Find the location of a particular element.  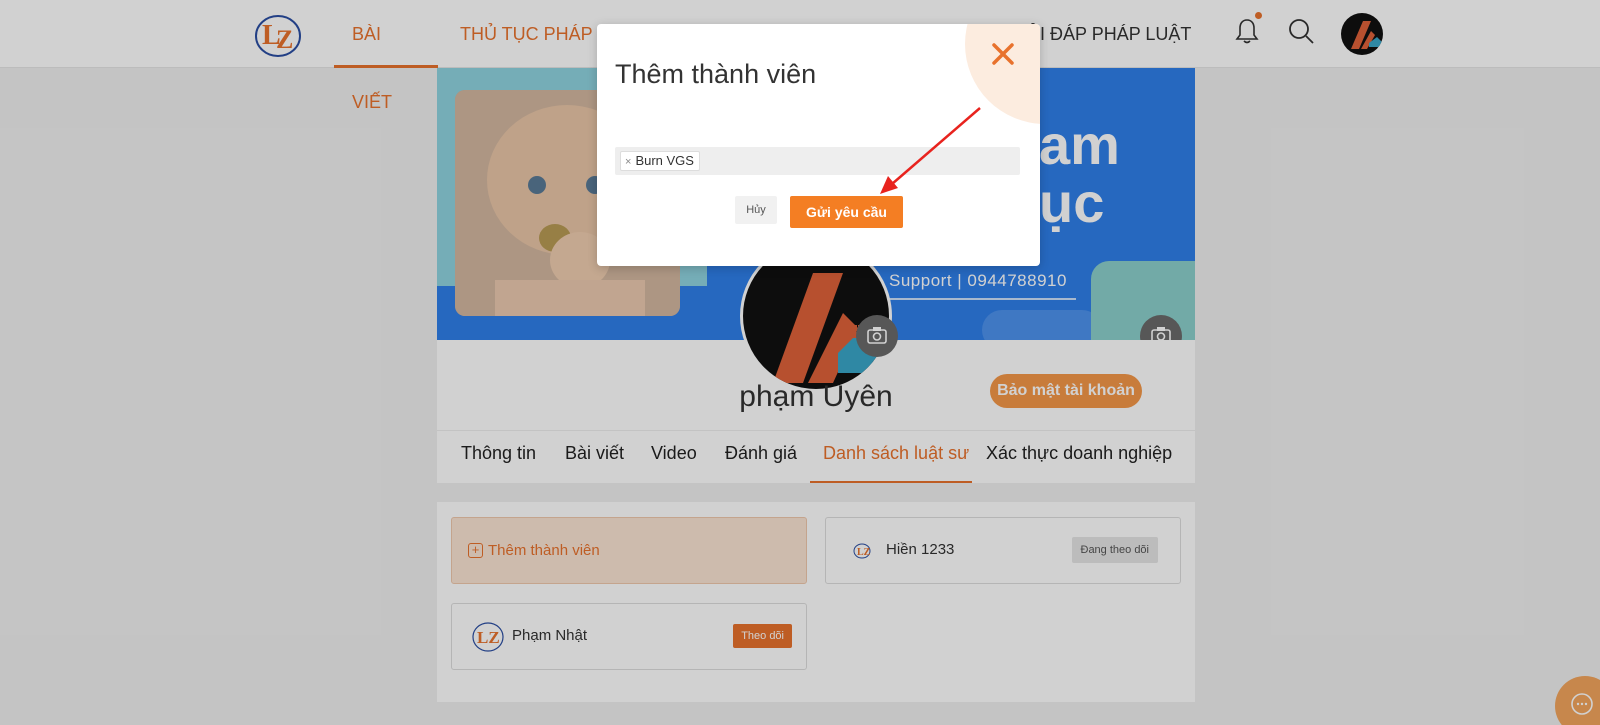

modal-corner-decoration is located at coordinates (1002, 74).